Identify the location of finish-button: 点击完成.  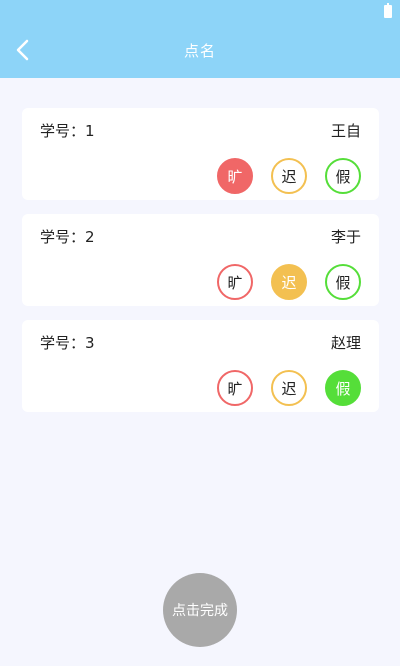
(200, 610).